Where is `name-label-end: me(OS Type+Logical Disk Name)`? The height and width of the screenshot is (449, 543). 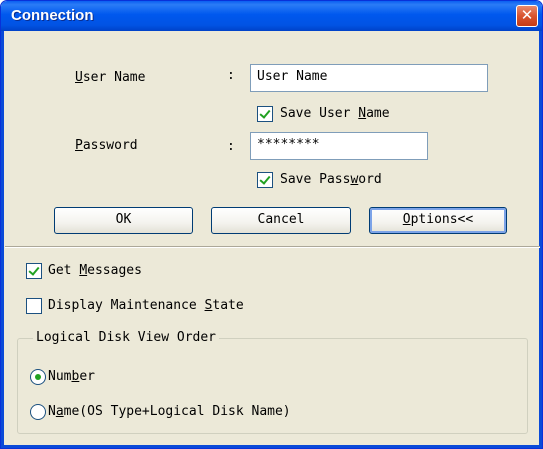
name-label-end: me(OS Type+Logical Disk Name) is located at coordinates (177, 411).